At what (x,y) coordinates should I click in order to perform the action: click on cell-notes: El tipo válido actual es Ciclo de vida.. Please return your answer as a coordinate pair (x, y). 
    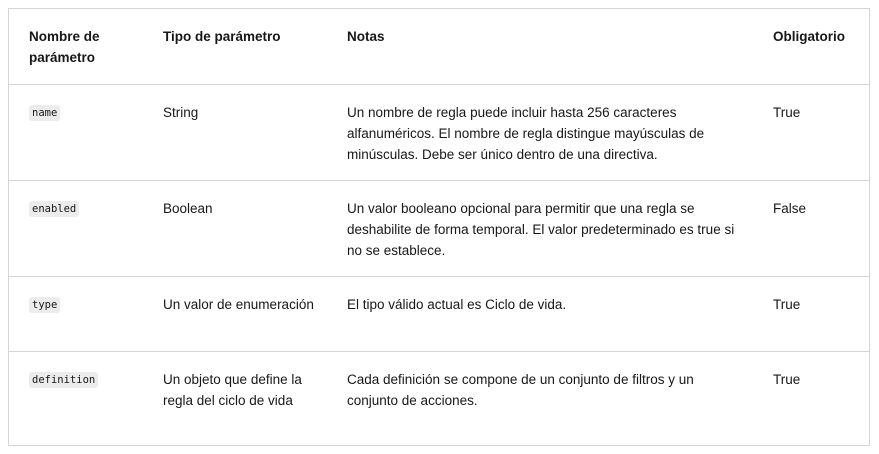
    Looking at the image, I should click on (540, 314).